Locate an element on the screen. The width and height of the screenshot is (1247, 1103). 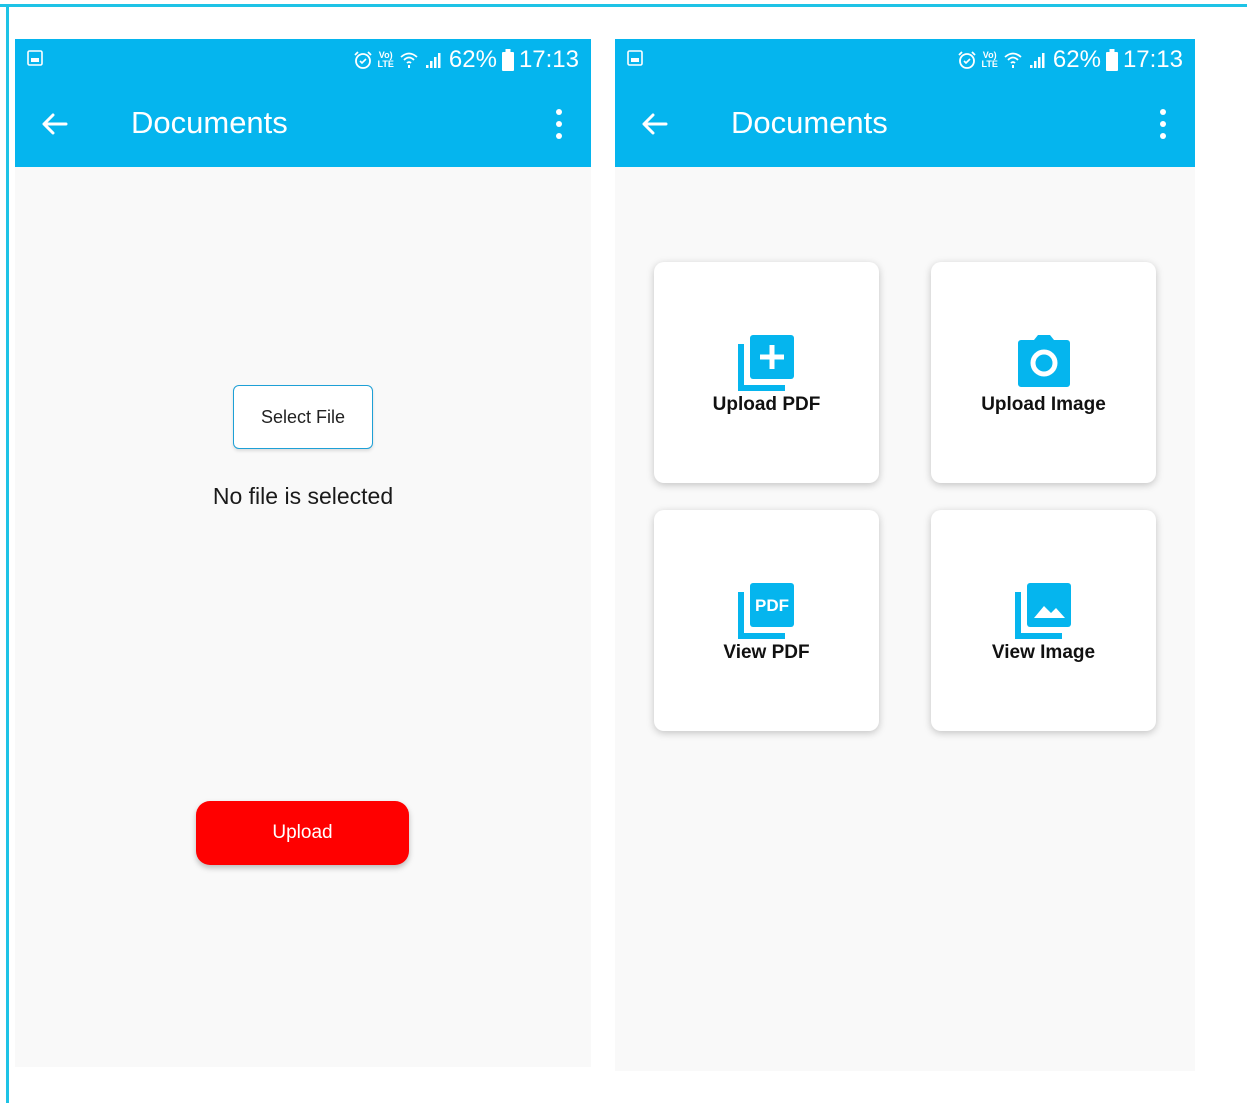
frame-left-line is located at coordinates (7, 553).